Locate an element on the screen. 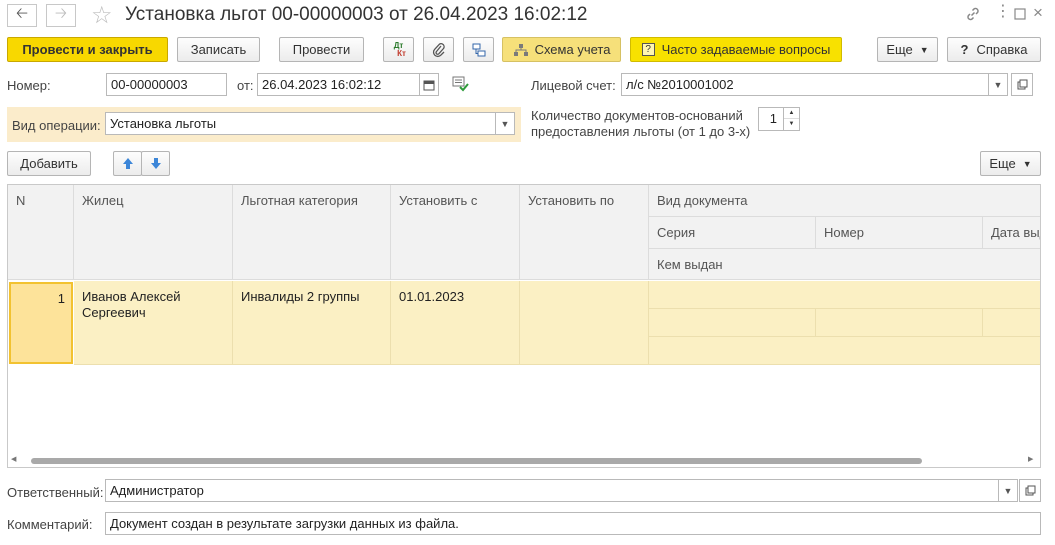 The image size is (1055, 545). number-label: Номер: is located at coordinates (29, 85).